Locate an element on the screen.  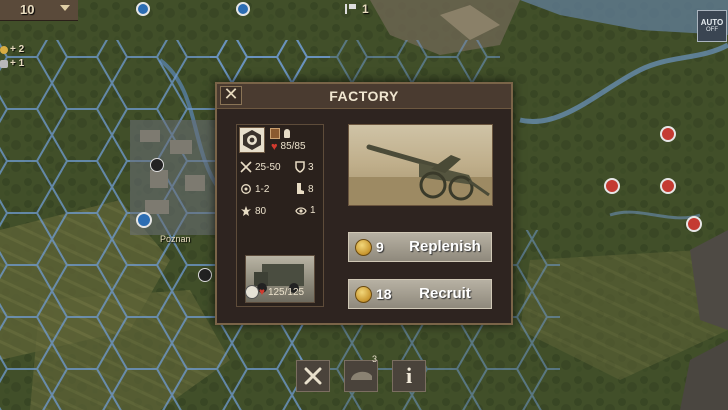
movement-value: 8 is located at coordinates (311, 189).